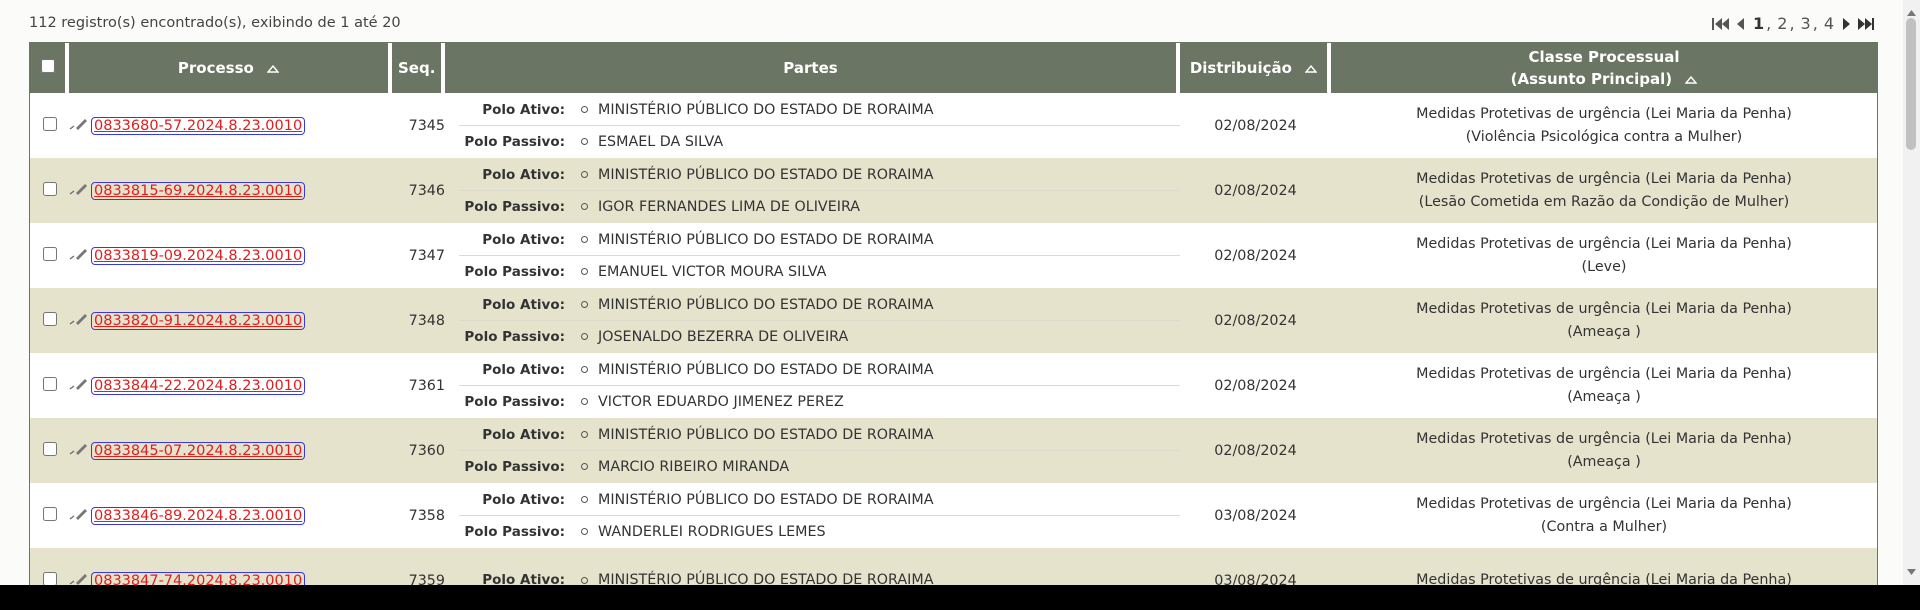 This screenshot has width=1920, height=610. What do you see at coordinates (1604, 68) in the screenshot?
I see `classe-header: Classe Processual (Assunto Principal)` at bounding box center [1604, 68].